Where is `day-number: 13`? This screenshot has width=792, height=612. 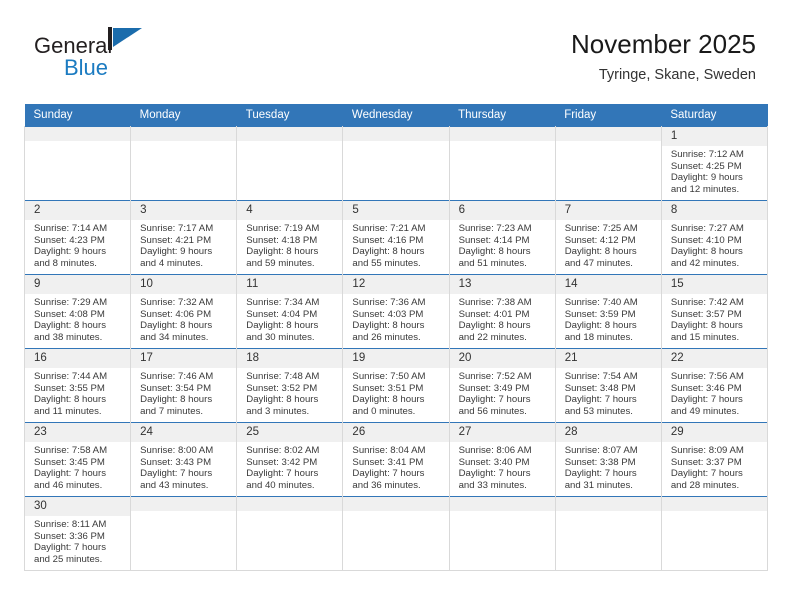
day-number: 13 is located at coordinates (502, 284).